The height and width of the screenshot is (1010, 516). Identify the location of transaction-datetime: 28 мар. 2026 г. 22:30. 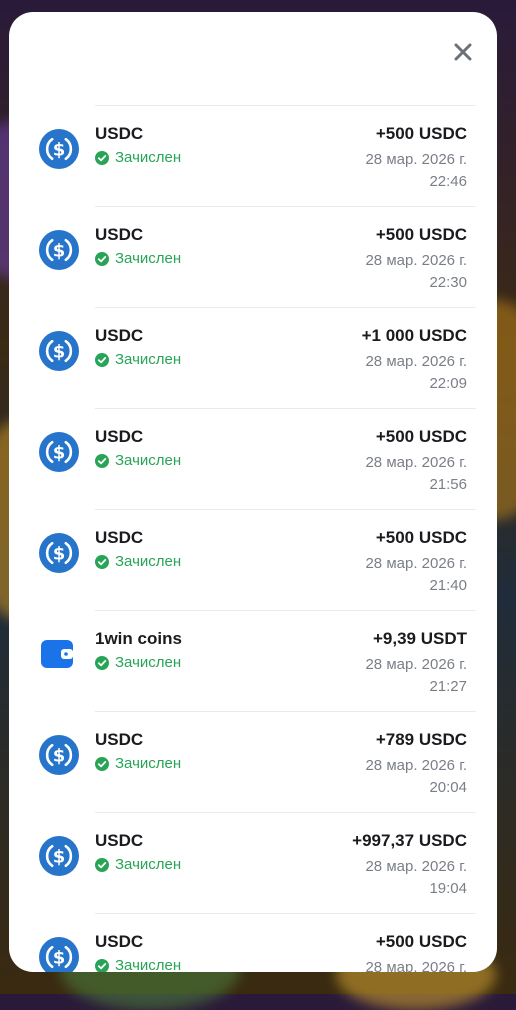
(416, 272).